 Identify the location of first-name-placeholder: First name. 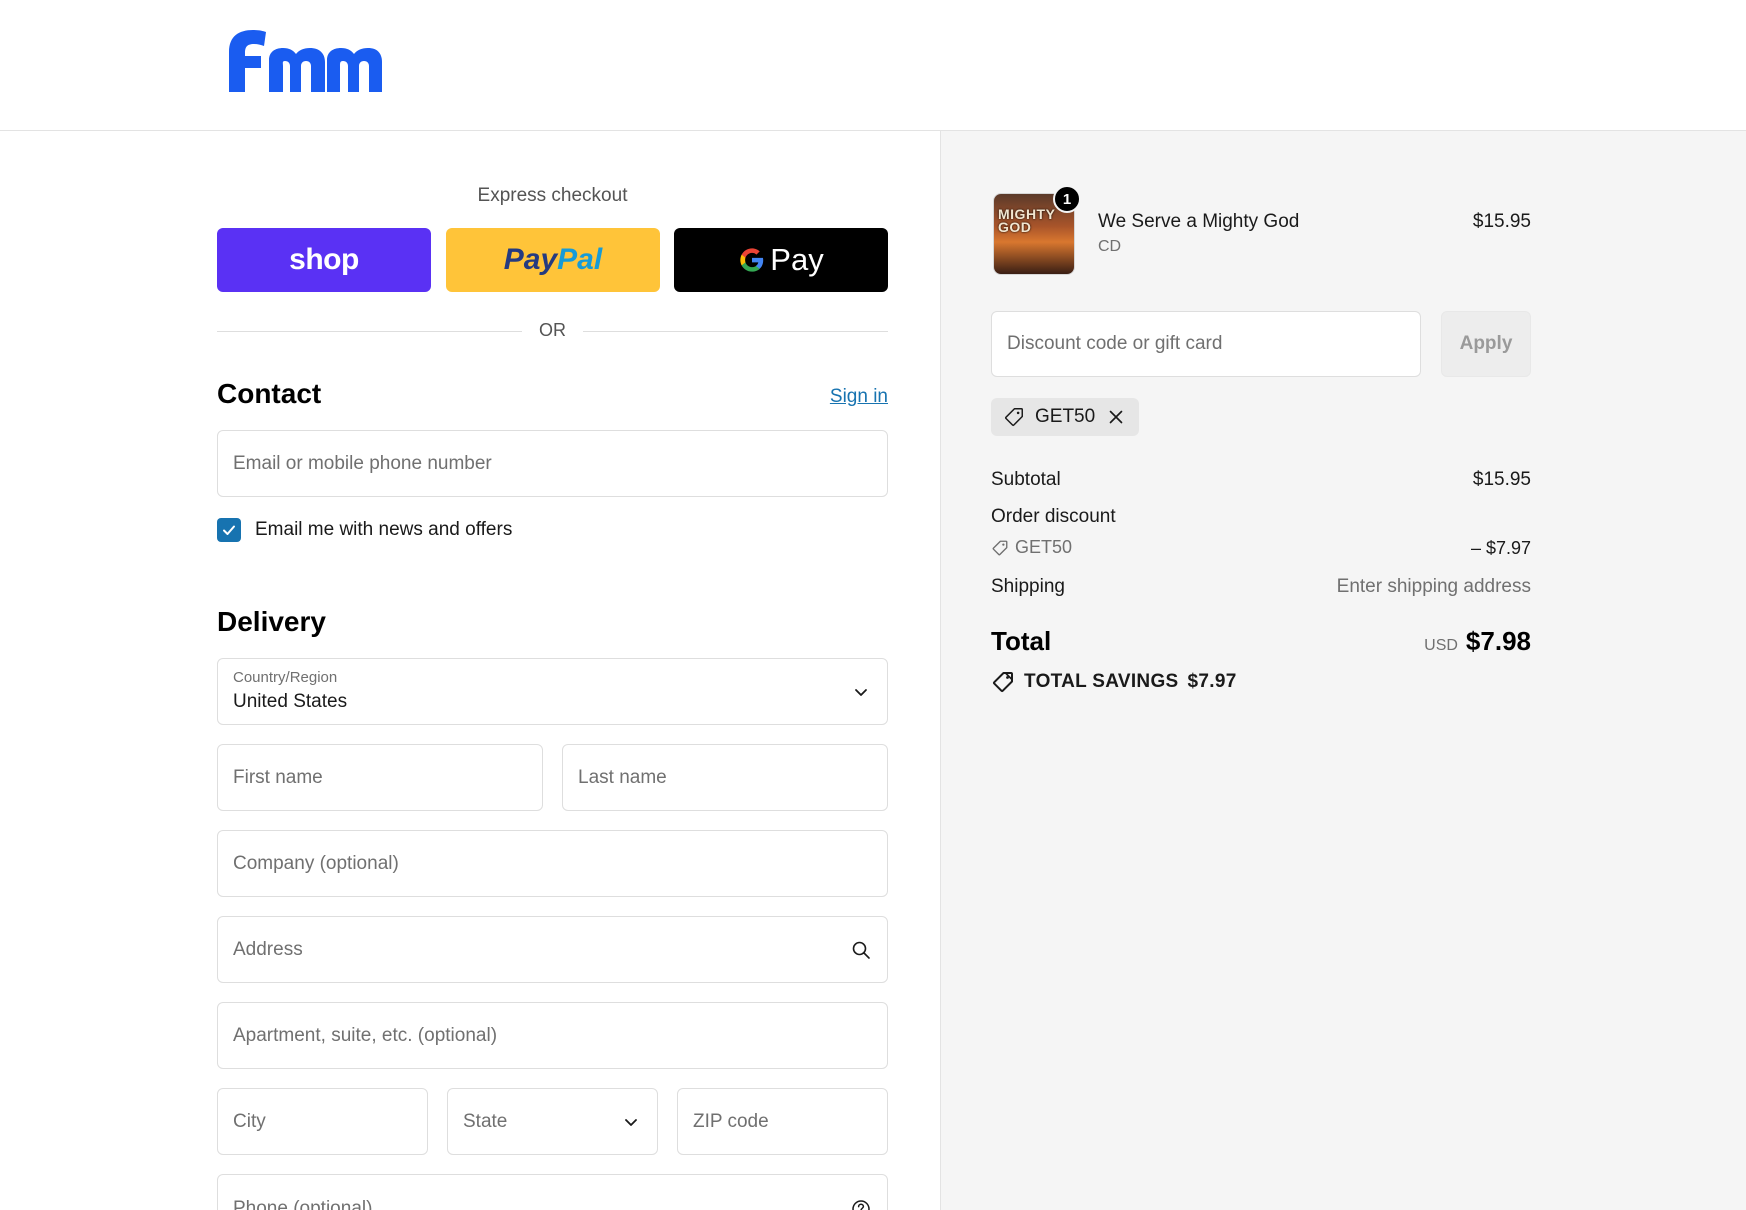
(278, 777).